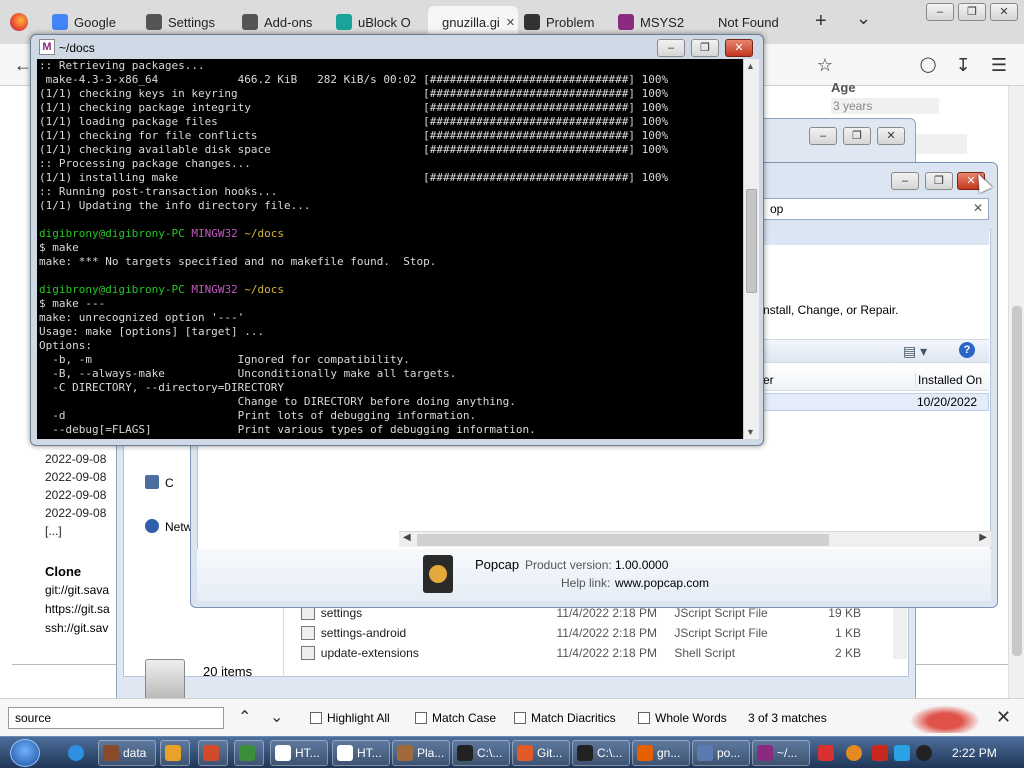  Describe the element at coordinates (748, 22) in the screenshot. I see `tab-label: Not Found` at that location.